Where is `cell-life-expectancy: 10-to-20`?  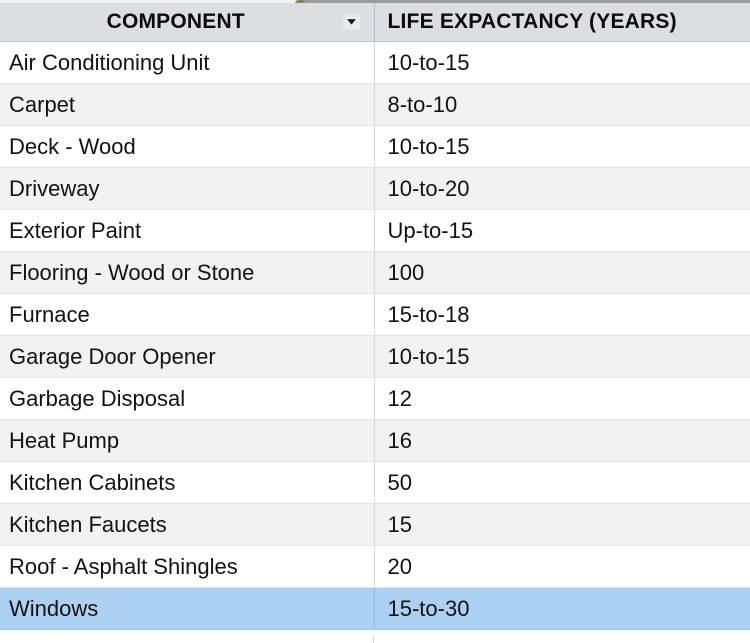 cell-life-expectancy: 10-to-20 is located at coordinates (562, 188).